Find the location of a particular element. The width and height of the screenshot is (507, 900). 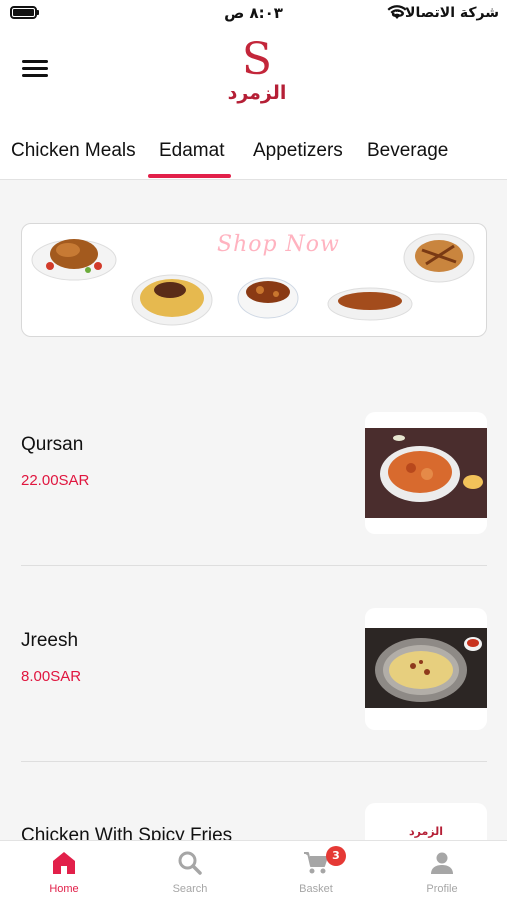

nav-label: Home is located at coordinates (64, 889).